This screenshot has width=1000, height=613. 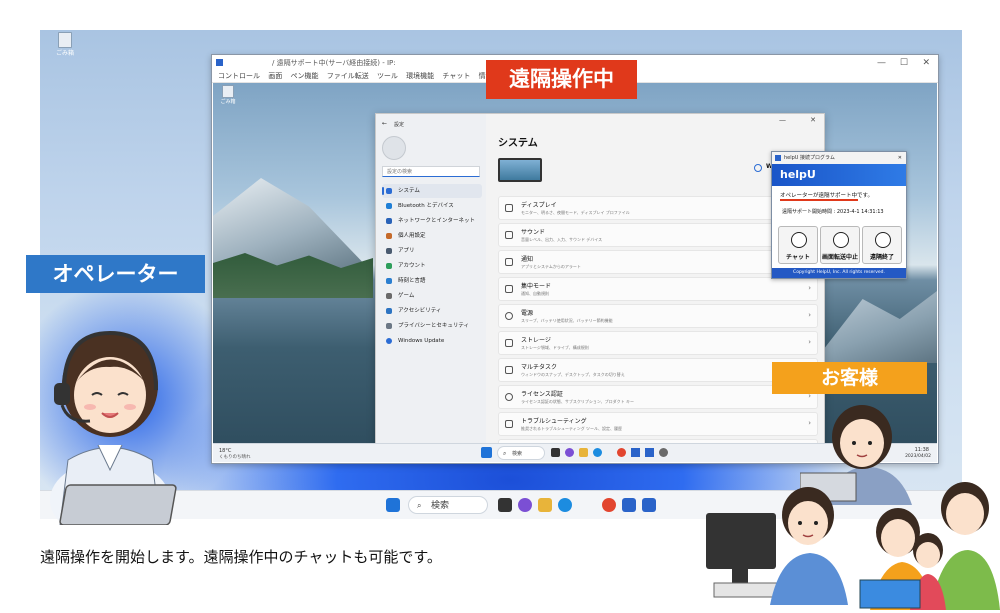 I want to click on sidebar-item-label: ゲーム, so click(x=406, y=296).